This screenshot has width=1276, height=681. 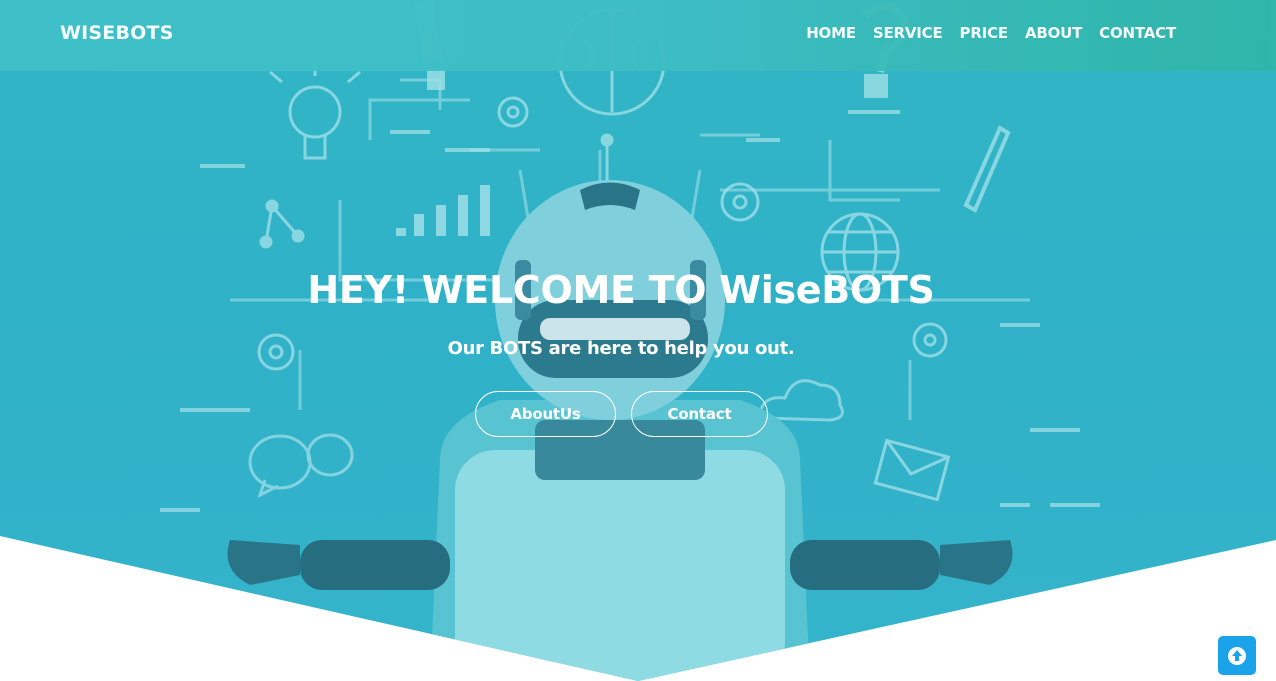 I want to click on about-us-button: AboutUs, so click(x=545, y=414).